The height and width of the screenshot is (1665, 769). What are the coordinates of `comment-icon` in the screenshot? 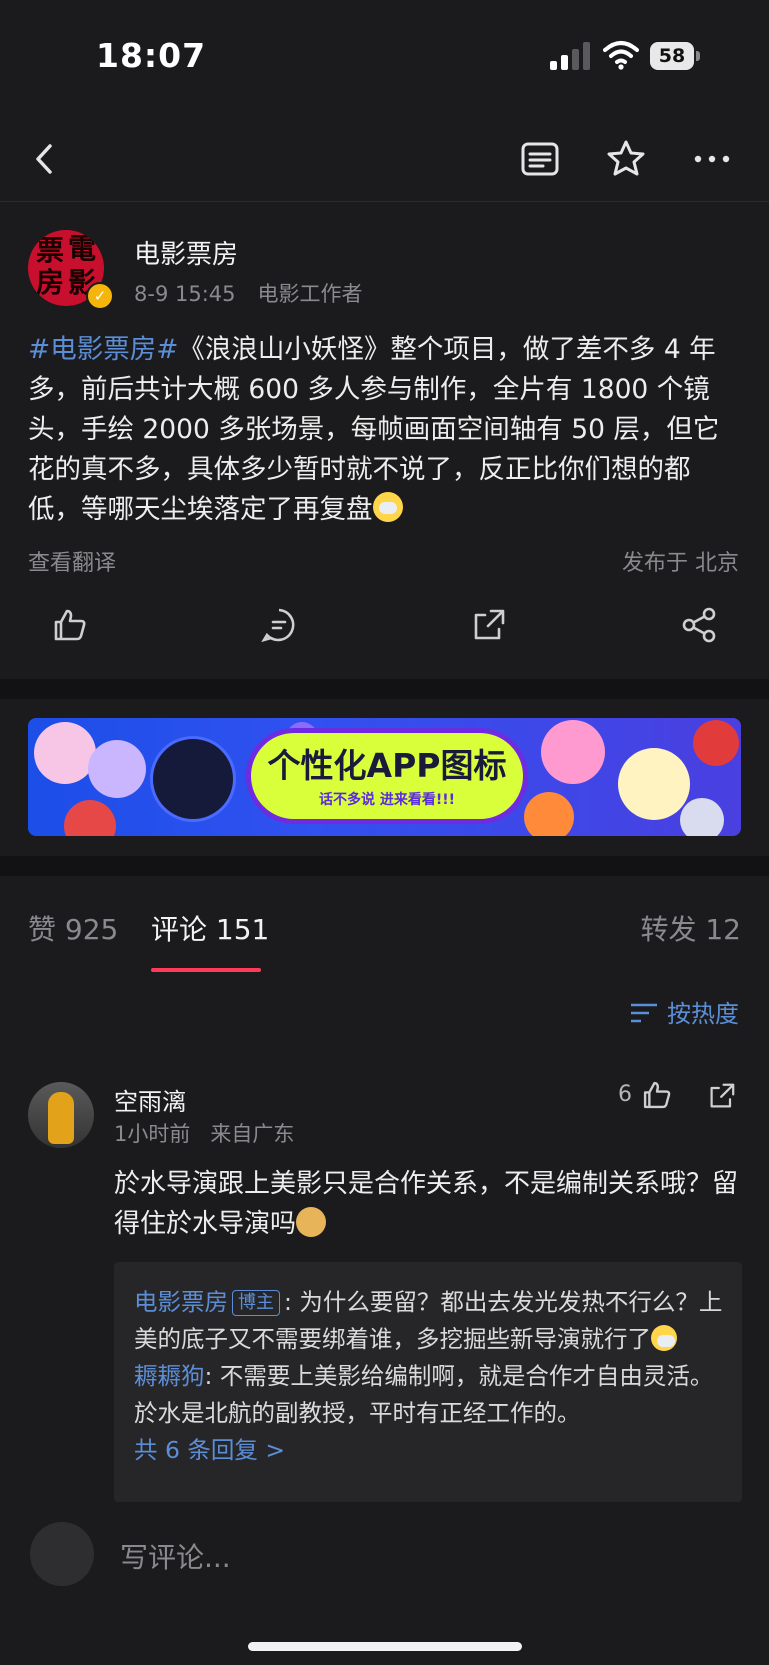 It's located at (279, 625).